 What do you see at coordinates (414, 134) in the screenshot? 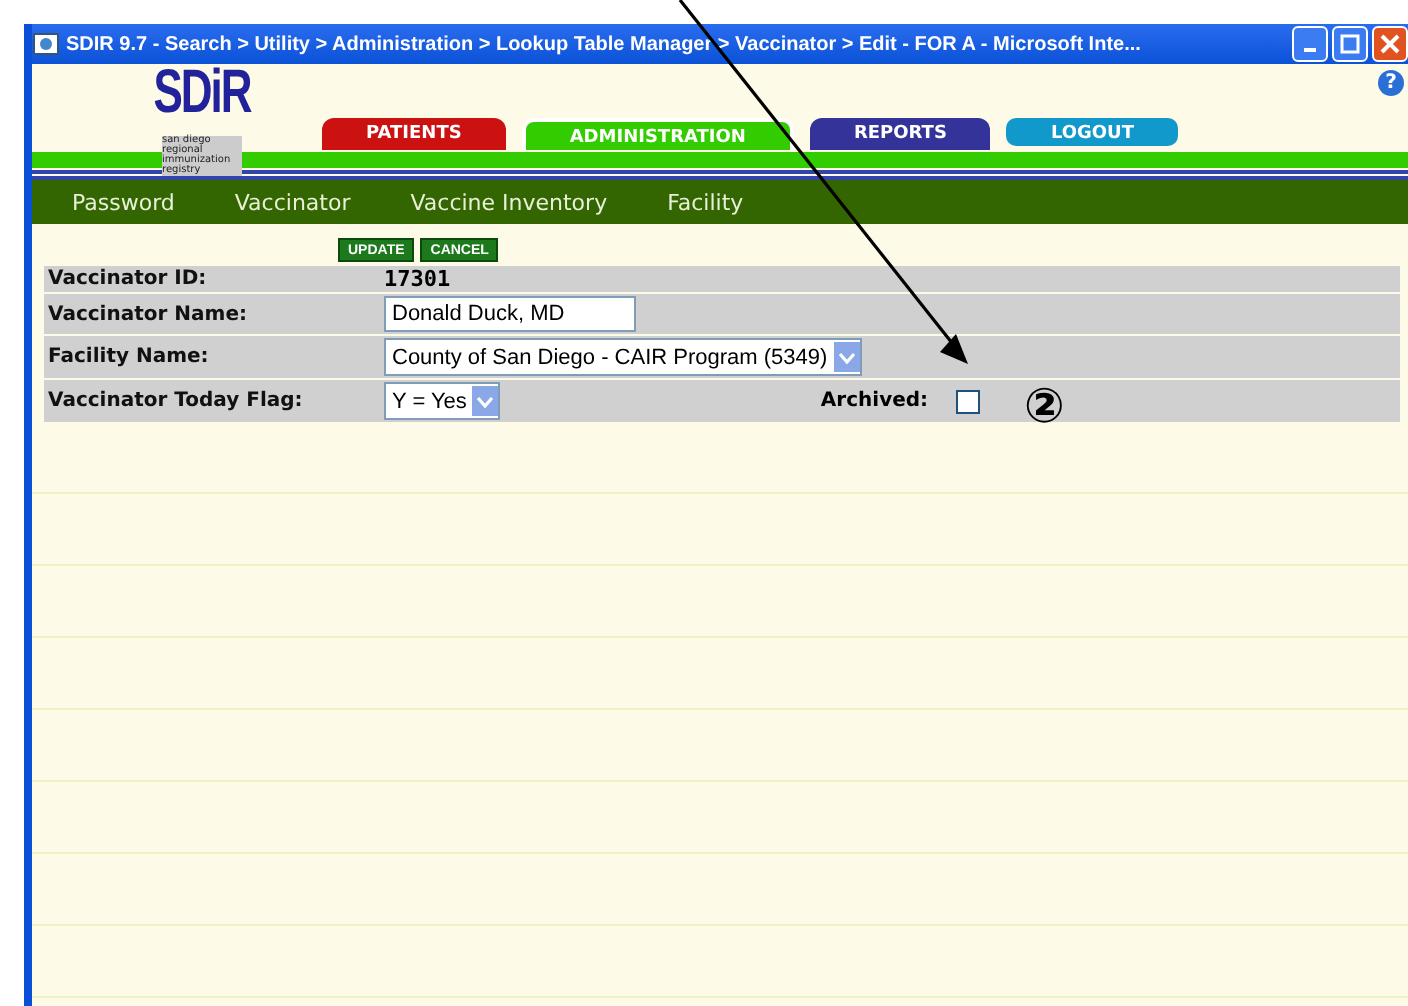
I see `nav-tab: PATIENTS` at bounding box center [414, 134].